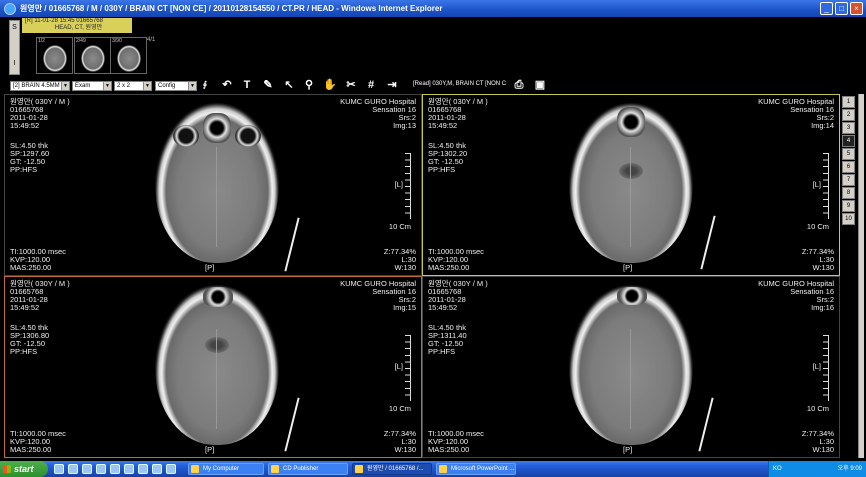 The width and height of the screenshot is (866, 477). Describe the element at coordinates (848, 128) in the screenshot. I see `page-button: 3` at that location.